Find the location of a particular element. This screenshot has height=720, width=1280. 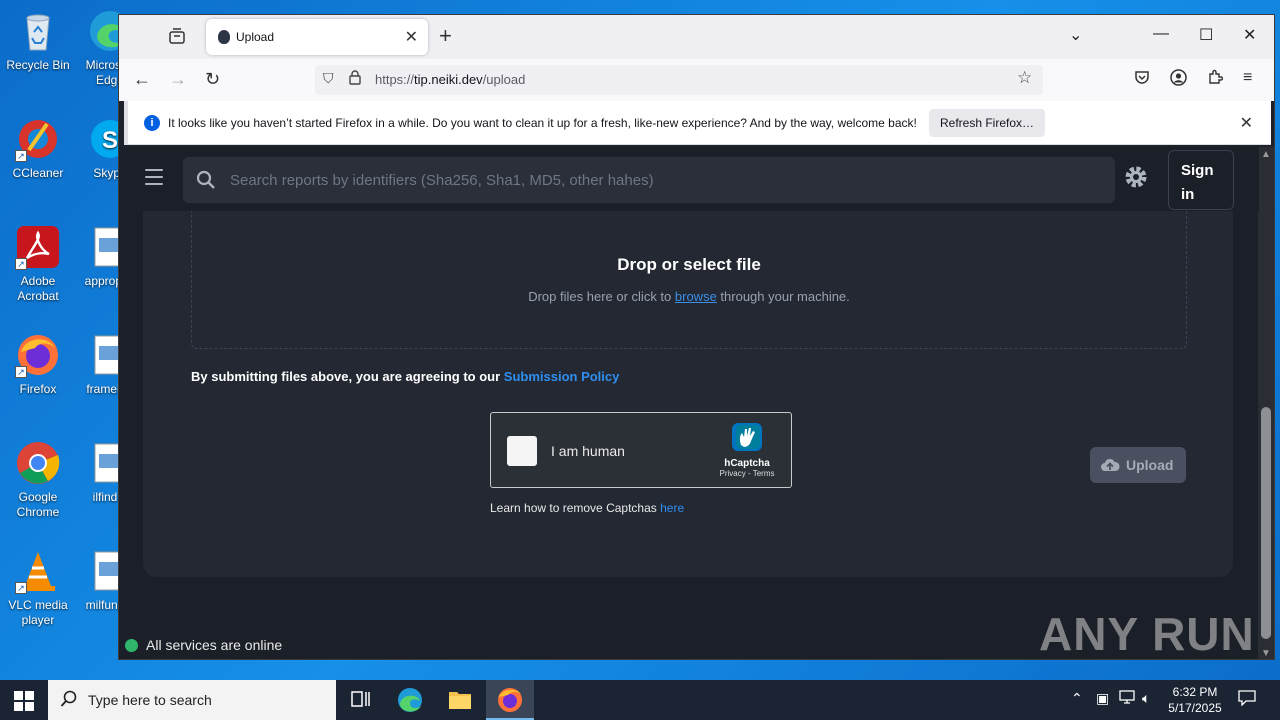

edge-taskbar-icon is located at coordinates (410, 700).